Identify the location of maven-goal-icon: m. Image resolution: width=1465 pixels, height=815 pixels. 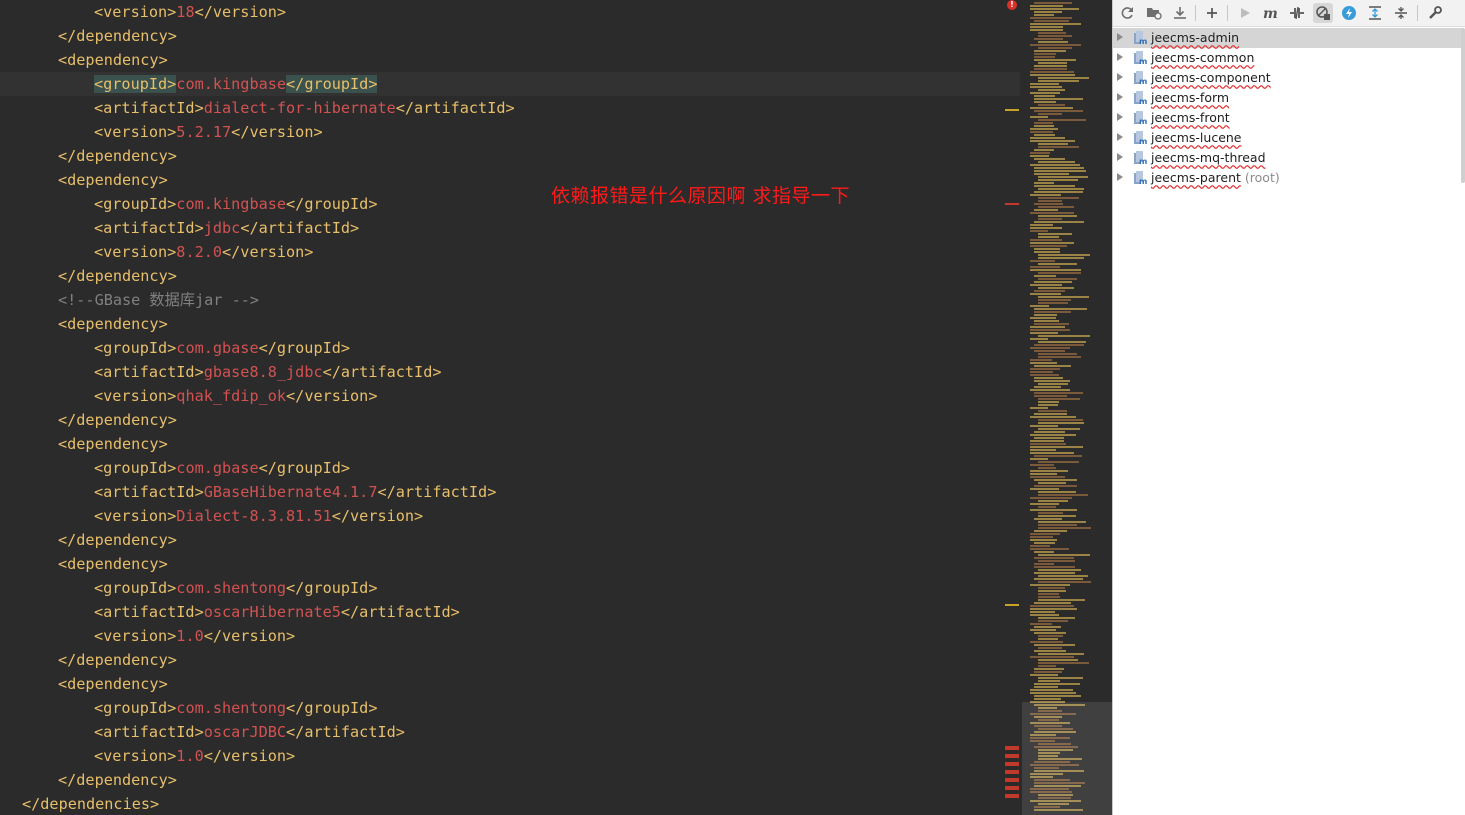
(1271, 13).